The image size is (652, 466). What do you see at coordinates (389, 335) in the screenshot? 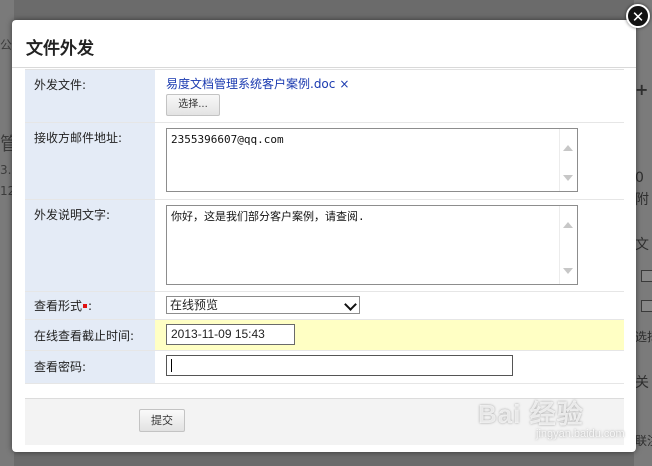
I see `deadline-field: 2013-11-09 15:43` at bounding box center [389, 335].